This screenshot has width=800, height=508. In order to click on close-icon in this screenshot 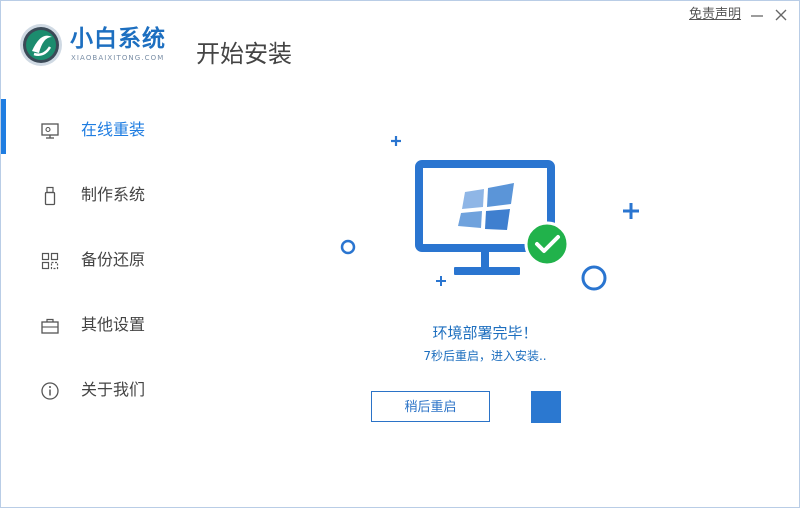, I will do `click(781, 15)`.